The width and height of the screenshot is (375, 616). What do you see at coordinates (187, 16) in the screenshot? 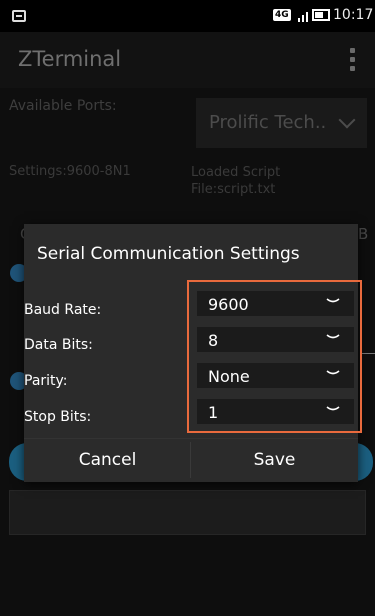
I see `status-bar: 4G 10:17` at bounding box center [187, 16].